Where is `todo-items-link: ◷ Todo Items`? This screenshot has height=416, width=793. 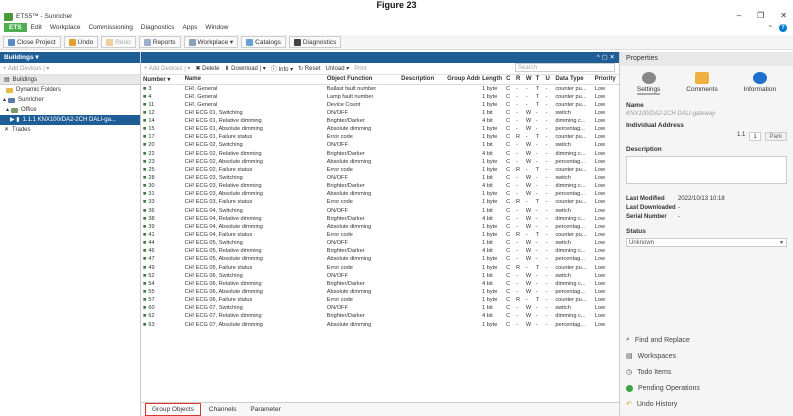
todo-items-link: ◷ Todo Items is located at coordinates (663, 372).